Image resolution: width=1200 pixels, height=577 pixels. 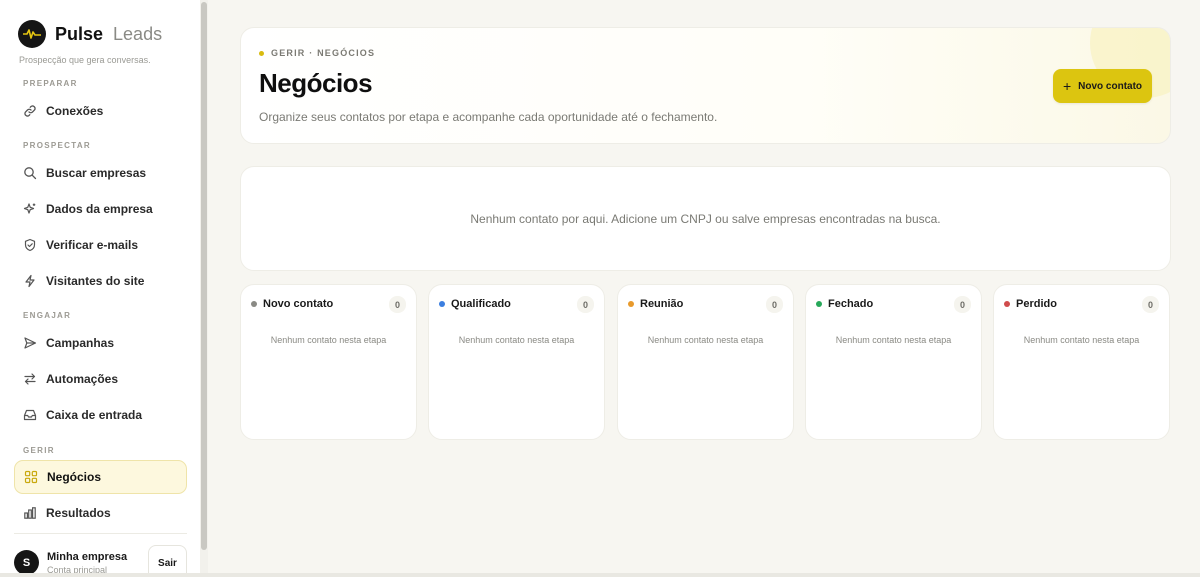 I want to click on sidebar-item-conexoes: Conexões, so click(x=100, y=111).